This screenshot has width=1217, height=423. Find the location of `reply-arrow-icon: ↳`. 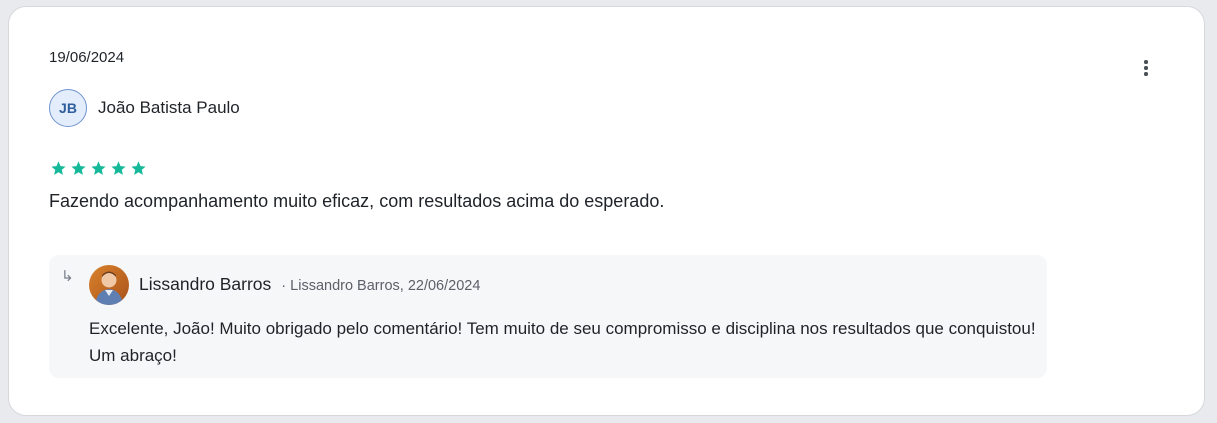

reply-arrow-icon: ↳ is located at coordinates (67, 276).